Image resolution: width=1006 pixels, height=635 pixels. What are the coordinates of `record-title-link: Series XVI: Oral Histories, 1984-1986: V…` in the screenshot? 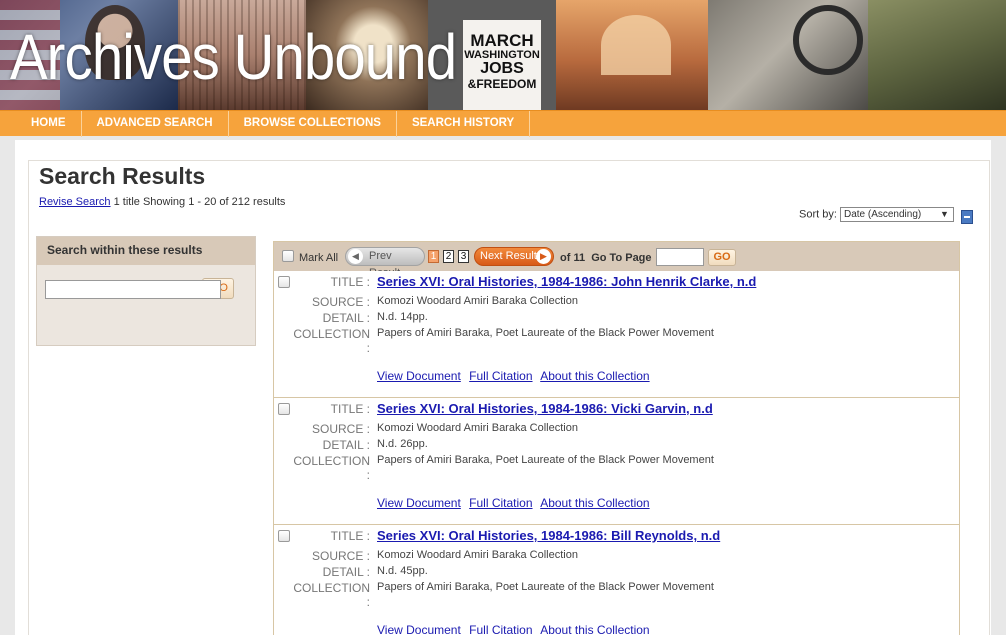 It's located at (545, 408).